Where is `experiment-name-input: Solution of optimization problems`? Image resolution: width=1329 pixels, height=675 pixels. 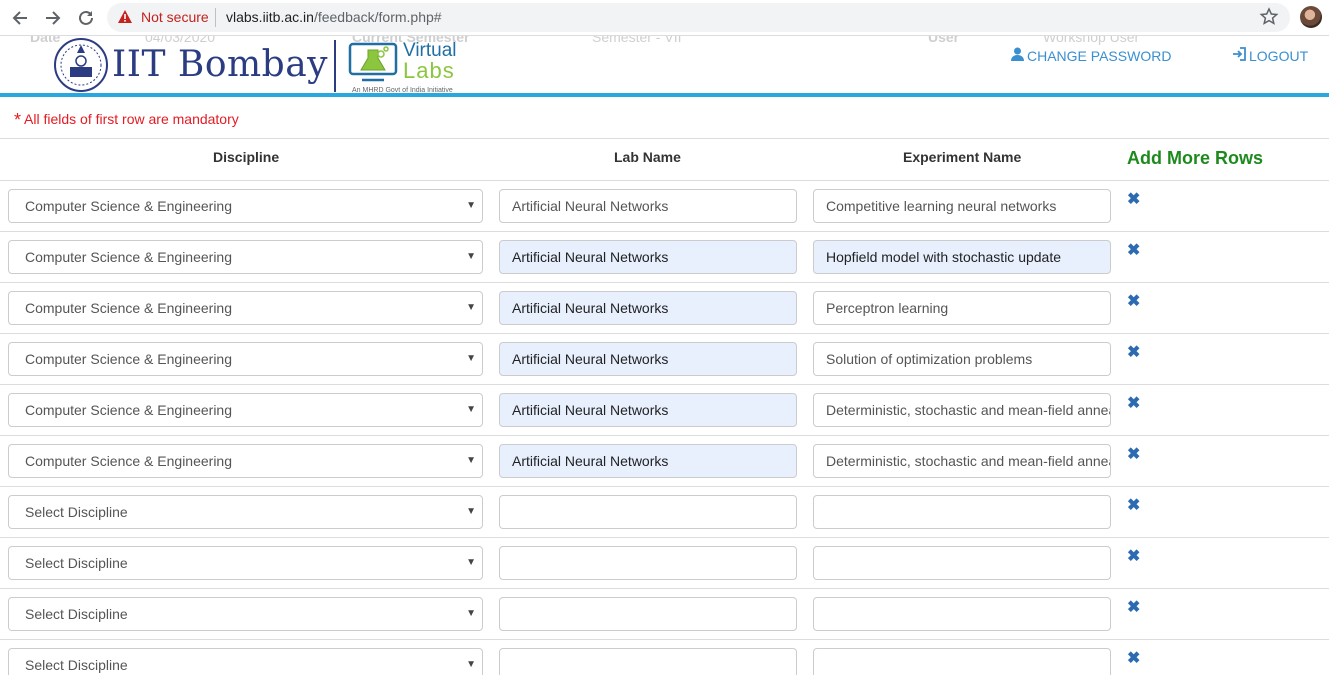
experiment-name-input: Solution of optimization problems is located at coordinates (962, 359).